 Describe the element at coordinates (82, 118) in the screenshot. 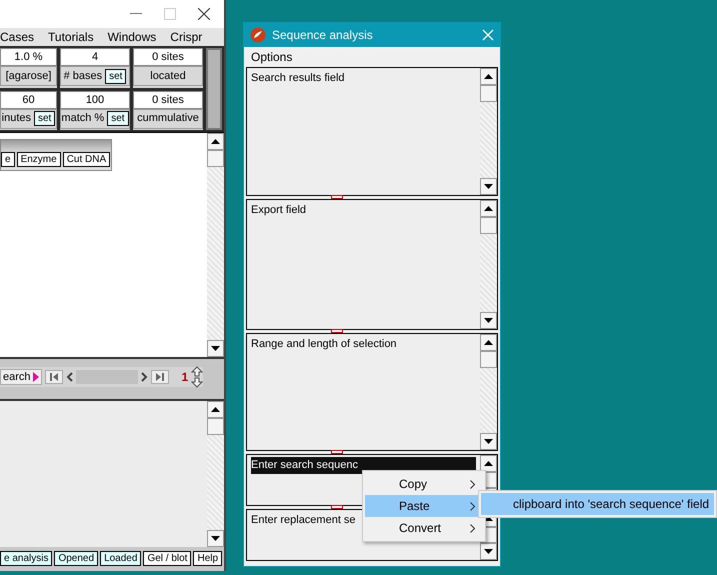

I see `readout-label: match %` at that location.